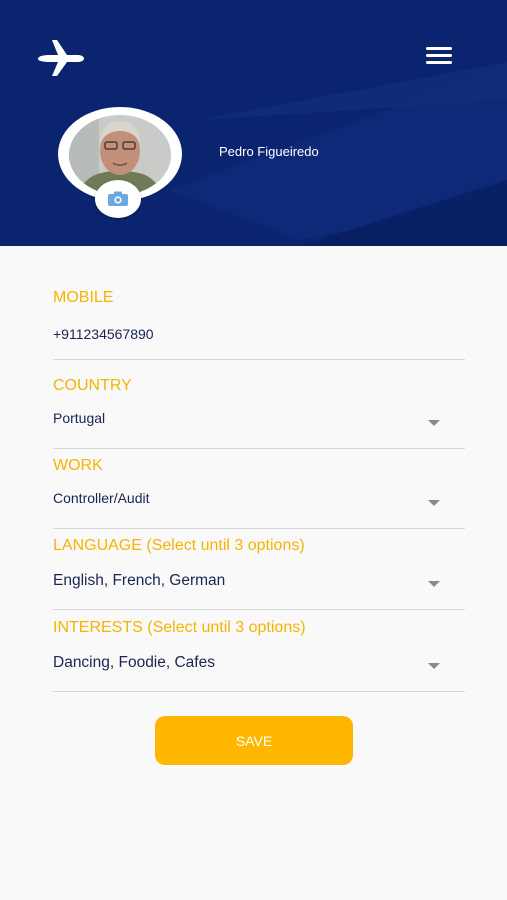 The image size is (507, 900). What do you see at coordinates (78, 465) in the screenshot?
I see `work-label: WORK` at bounding box center [78, 465].